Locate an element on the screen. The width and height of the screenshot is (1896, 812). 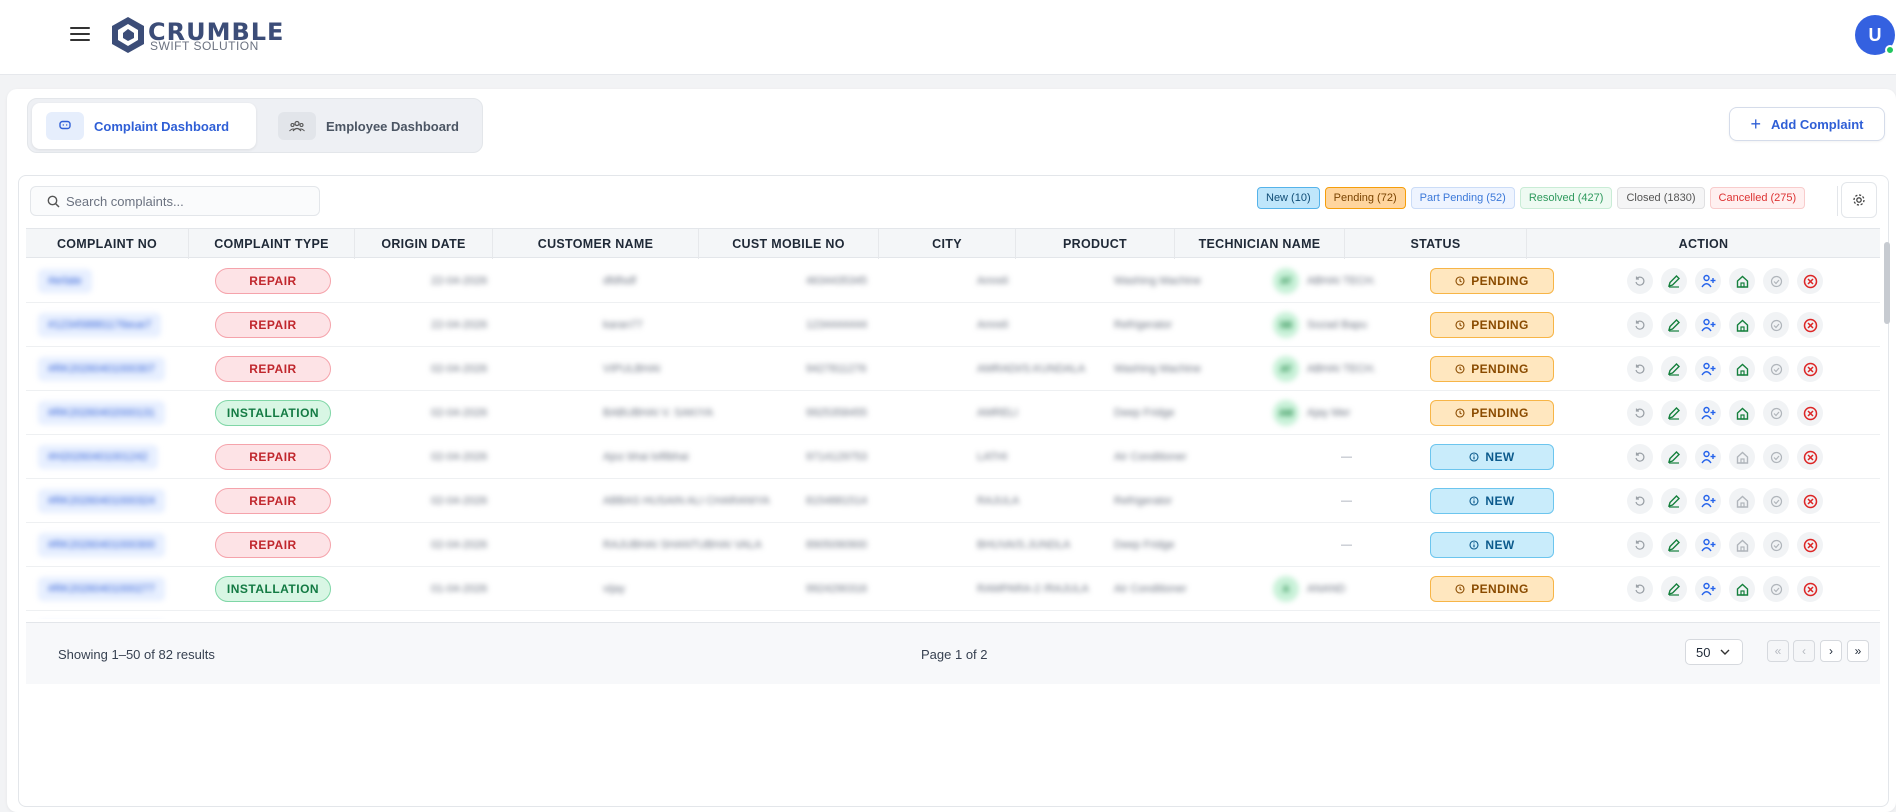
filter-new: New (10) is located at coordinates (1288, 198).